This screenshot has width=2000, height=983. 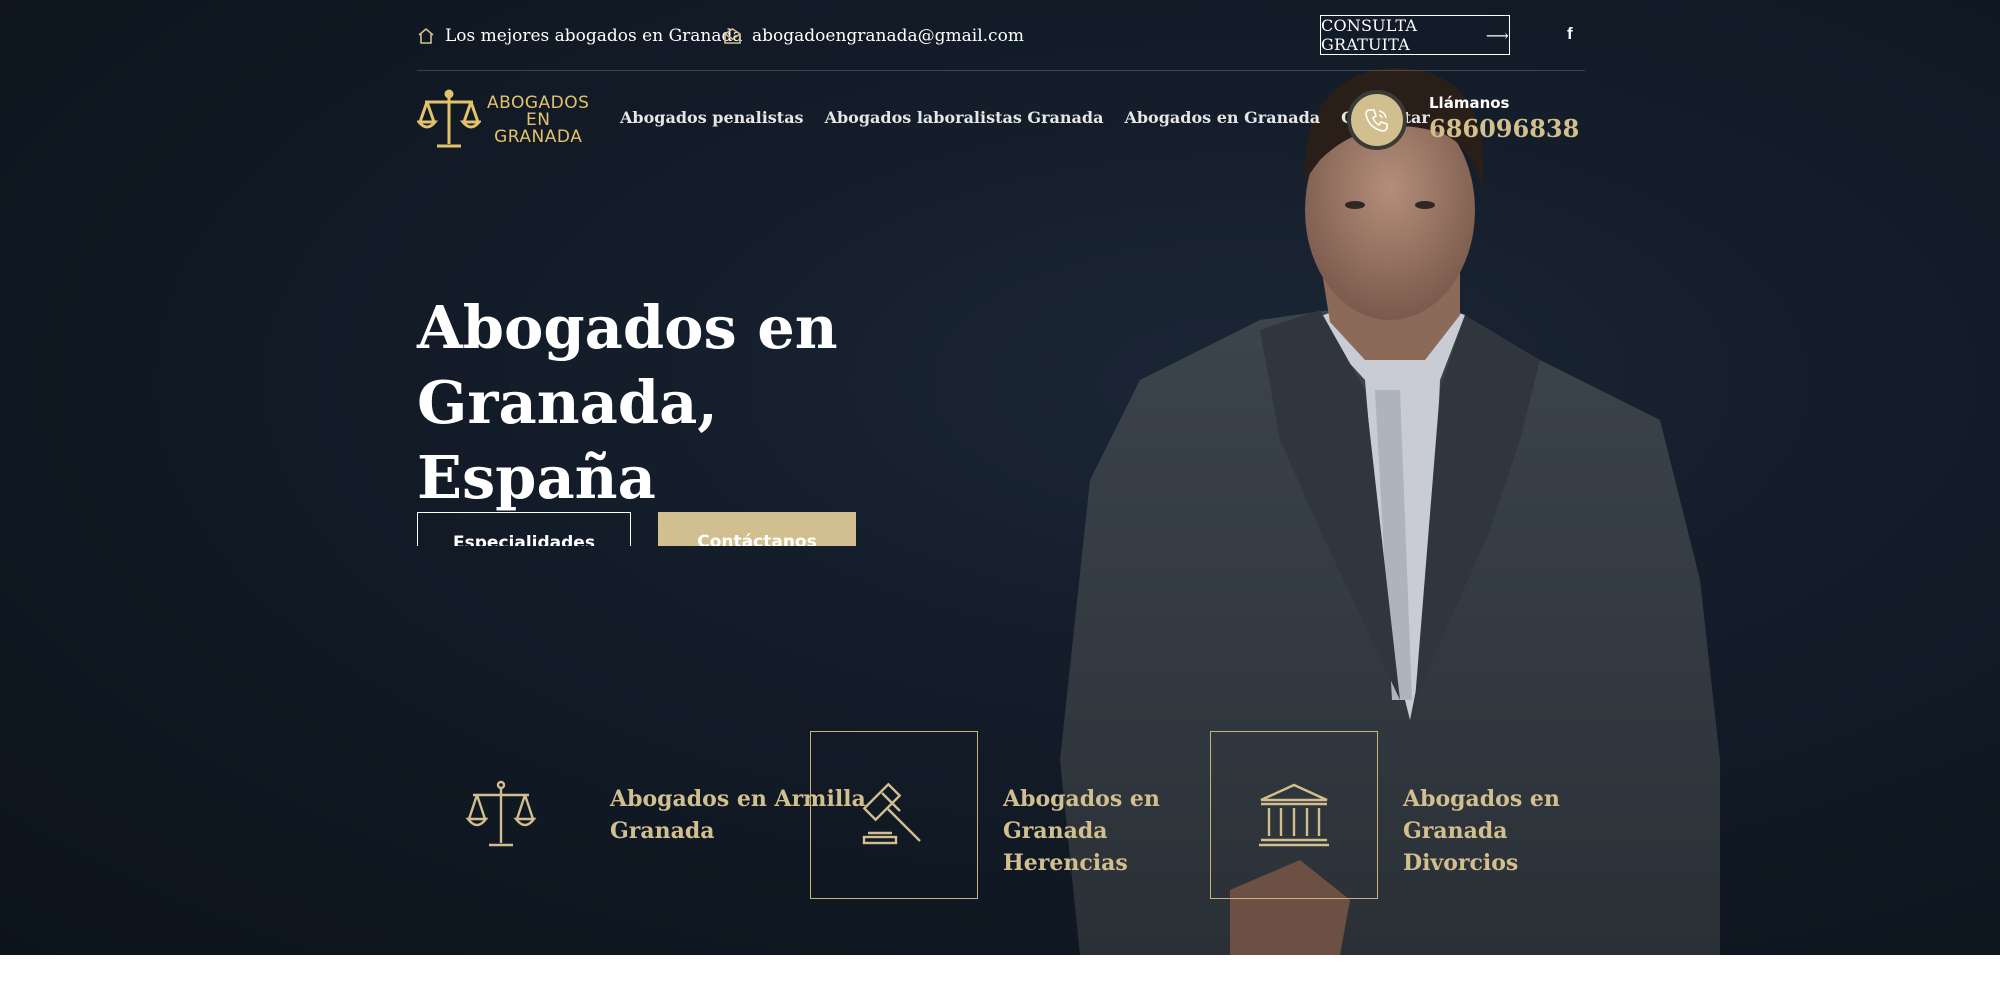 What do you see at coordinates (538, 102) in the screenshot?
I see `logo-line-1: ABOGADOS` at bounding box center [538, 102].